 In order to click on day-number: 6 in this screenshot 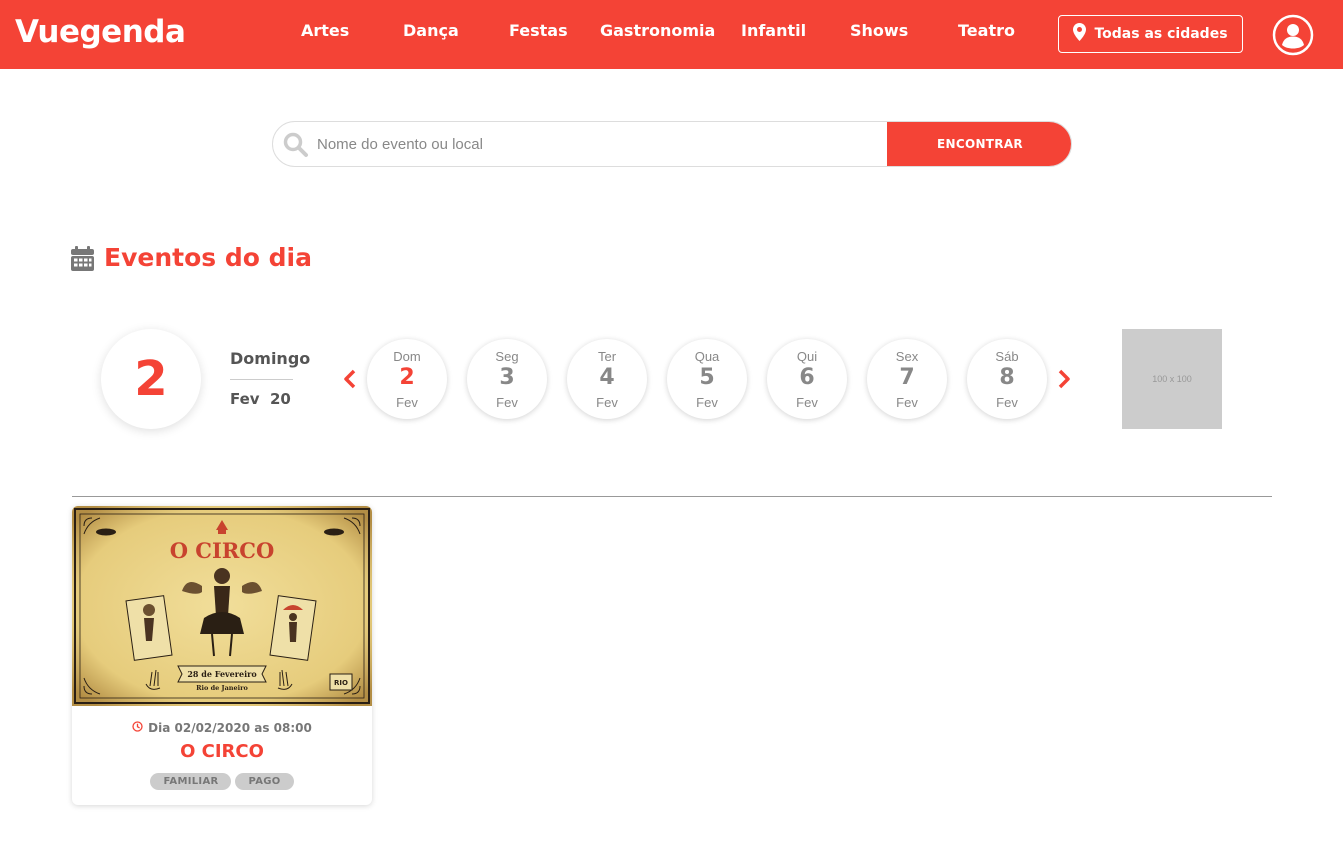, I will do `click(807, 377)`.